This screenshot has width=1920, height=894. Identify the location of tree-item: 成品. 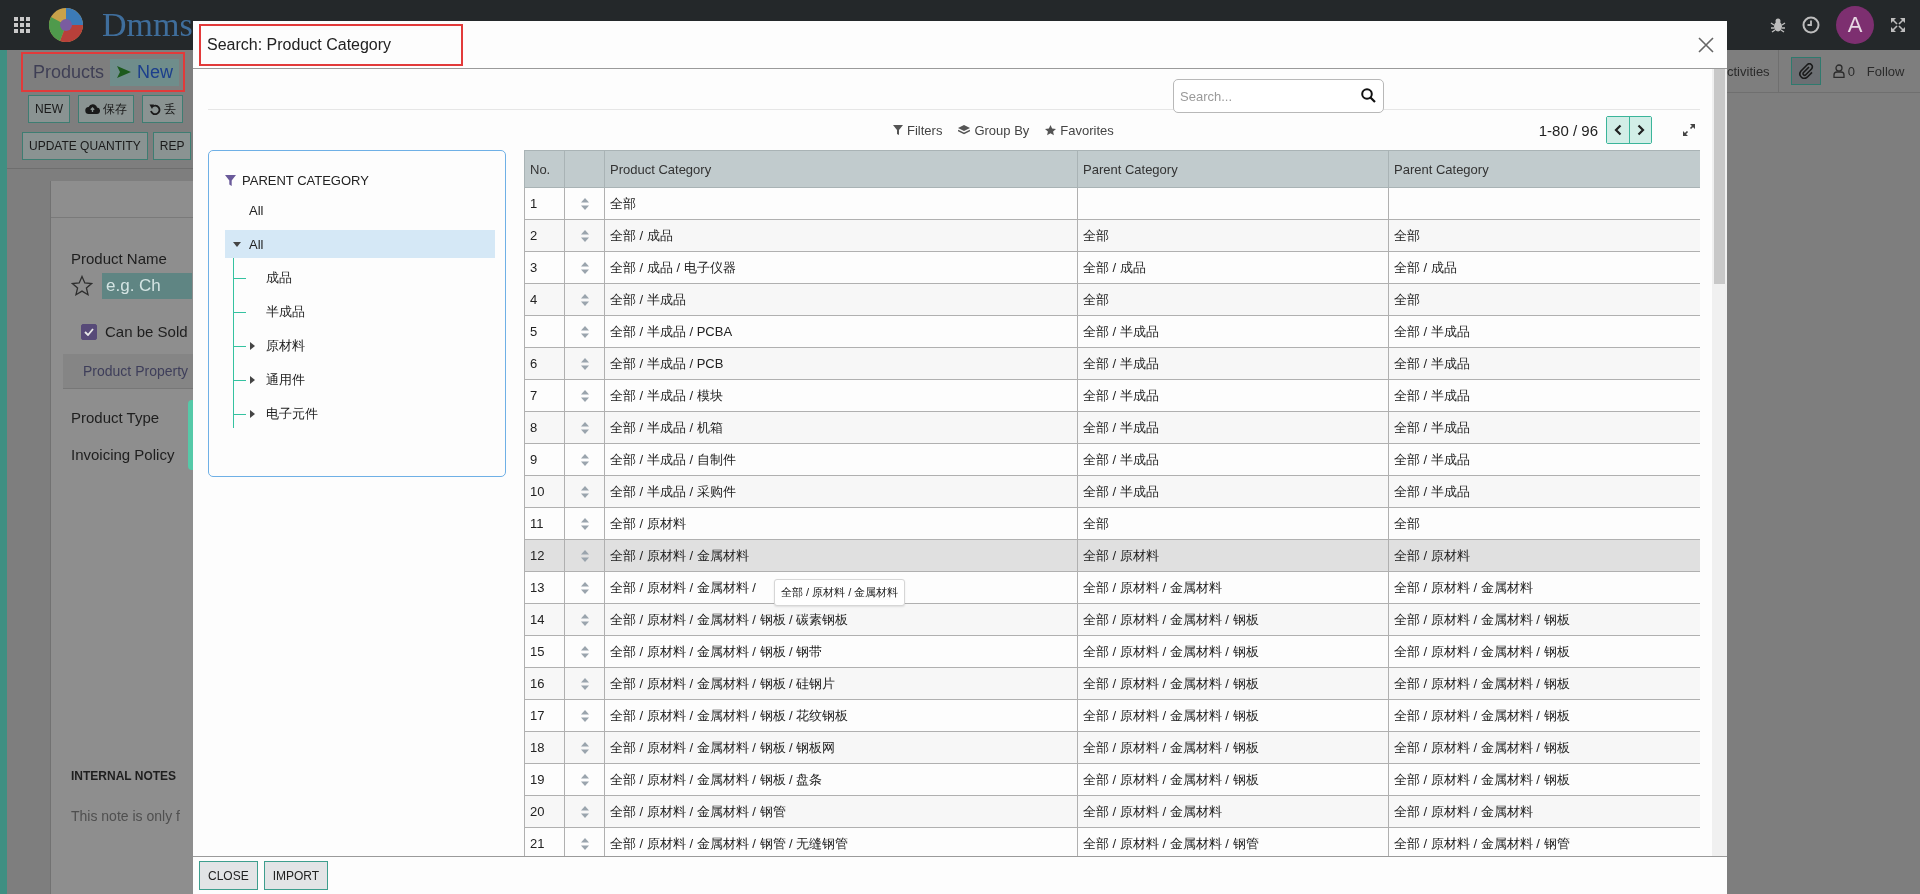
(364, 278).